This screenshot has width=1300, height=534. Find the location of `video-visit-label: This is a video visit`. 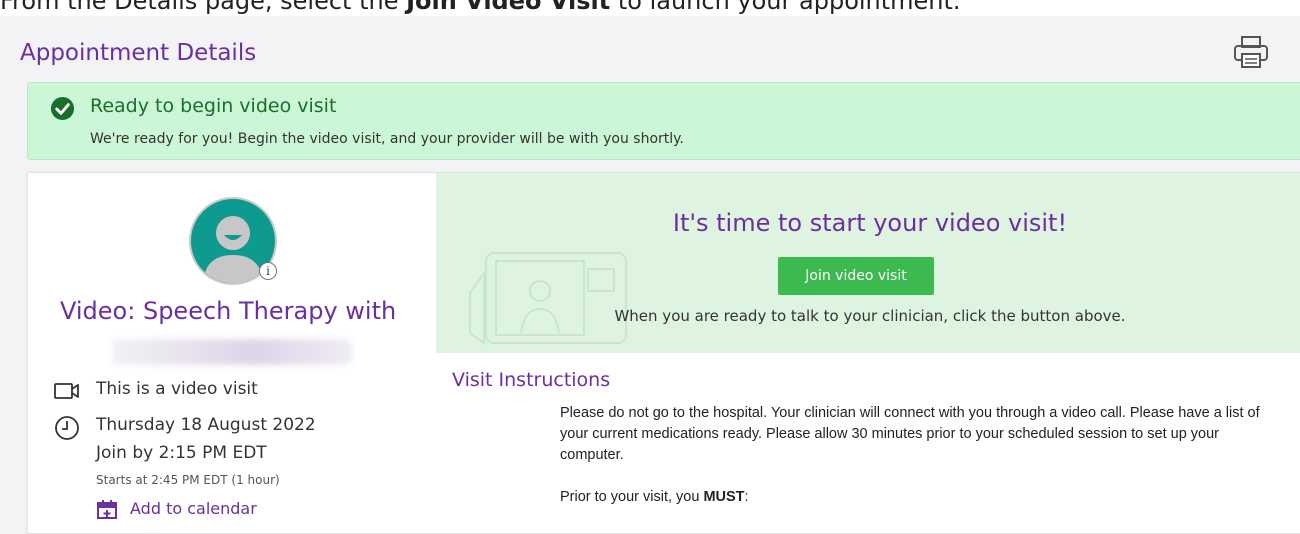

video-visit-label: This is a video visit is located at coordinates (177, 389).